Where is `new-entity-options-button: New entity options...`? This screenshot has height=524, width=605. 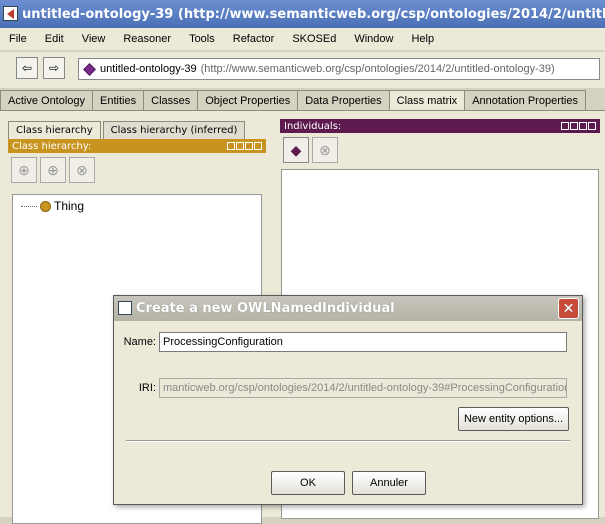 new-entity-options-button: New entity options... is located at coordinates (513, 419).